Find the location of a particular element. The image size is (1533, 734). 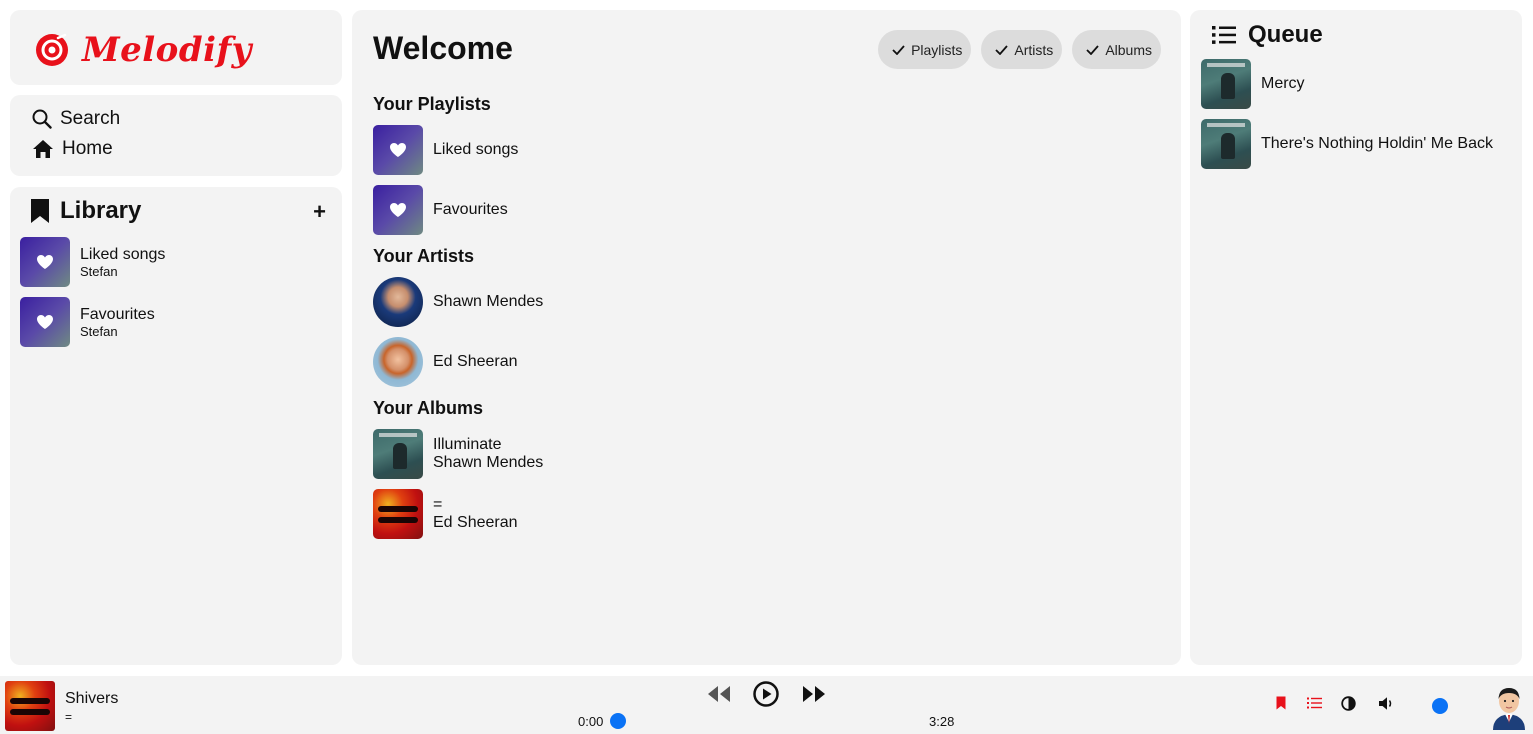

filter-chip-label: Playlists is located at coordinates (937, 49).